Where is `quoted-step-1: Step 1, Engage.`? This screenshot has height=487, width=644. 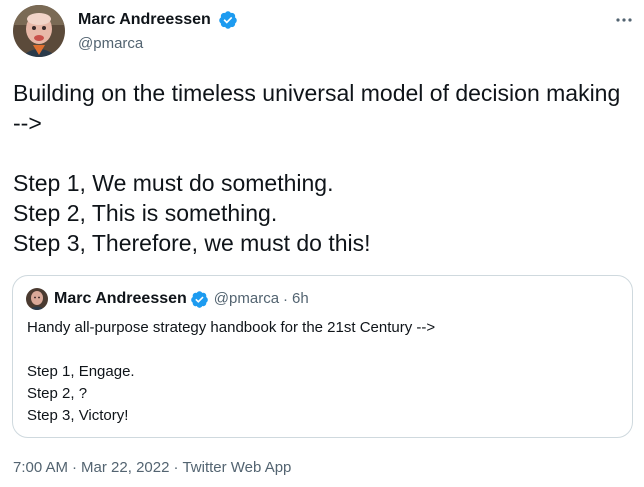 quoted-step-1: Step 1, Engage. is located at coordinates (81, 371).